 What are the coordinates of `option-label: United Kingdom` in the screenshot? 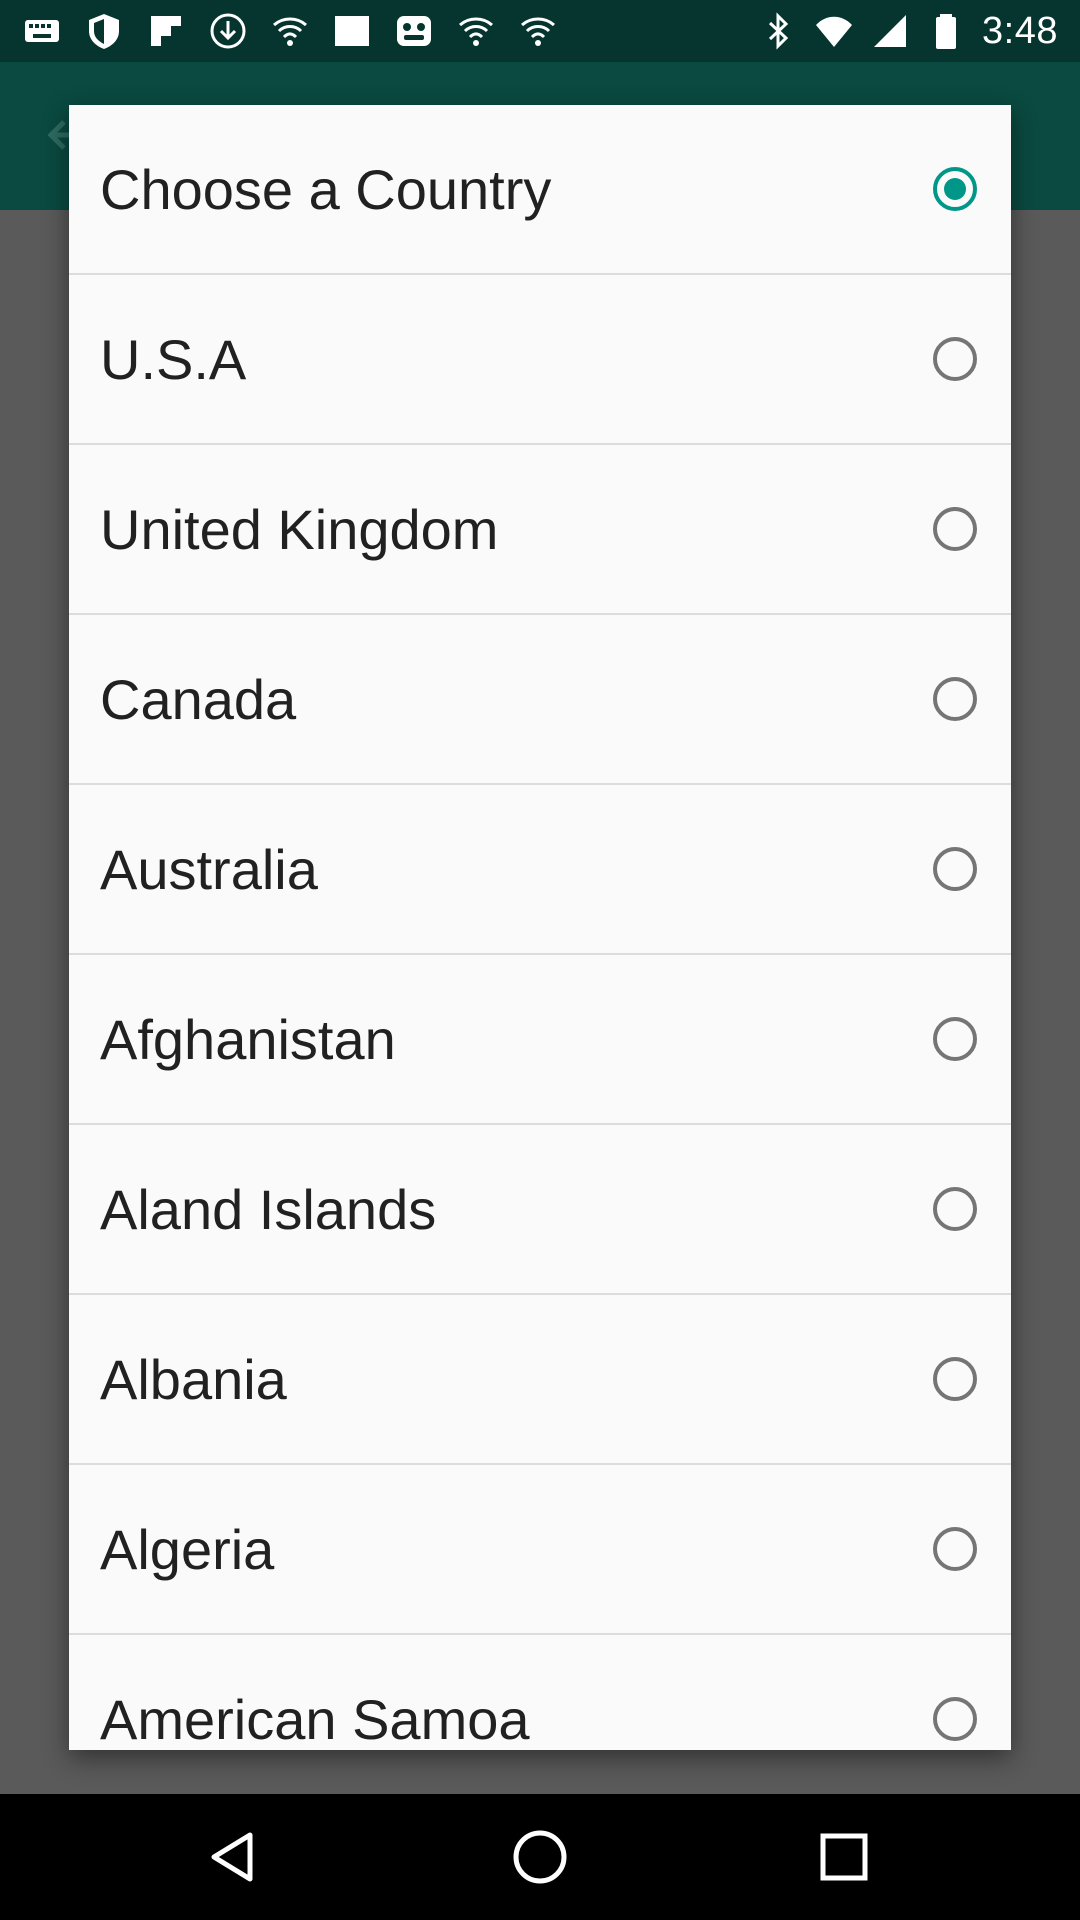 It's located at (299, 529).